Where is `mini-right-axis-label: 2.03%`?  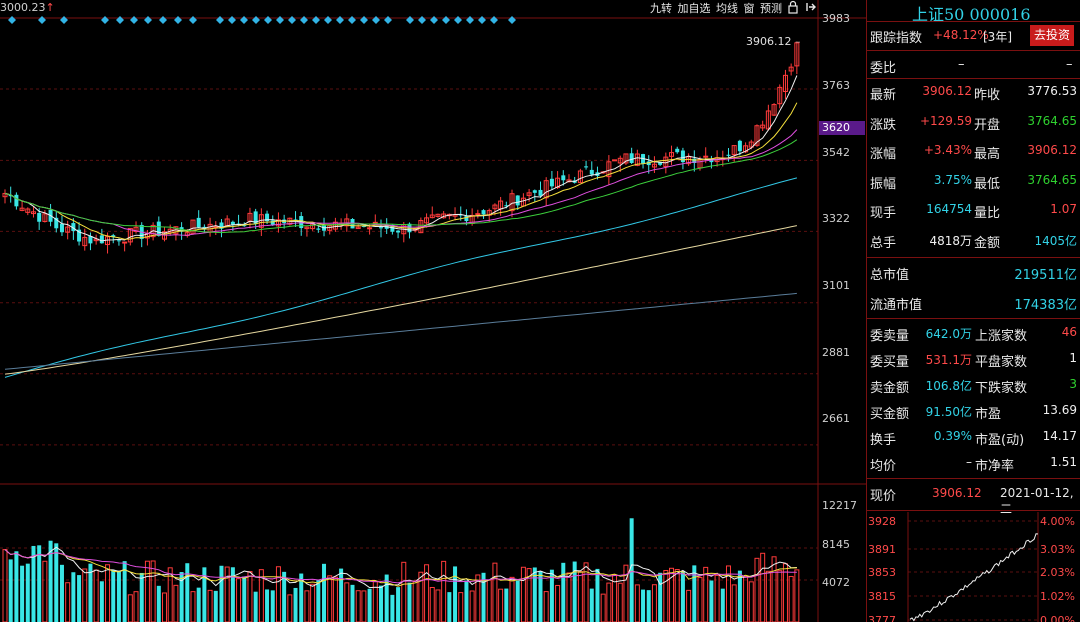 mini-right-axis-label: 2.03% is located at coordinates (1057, 572).